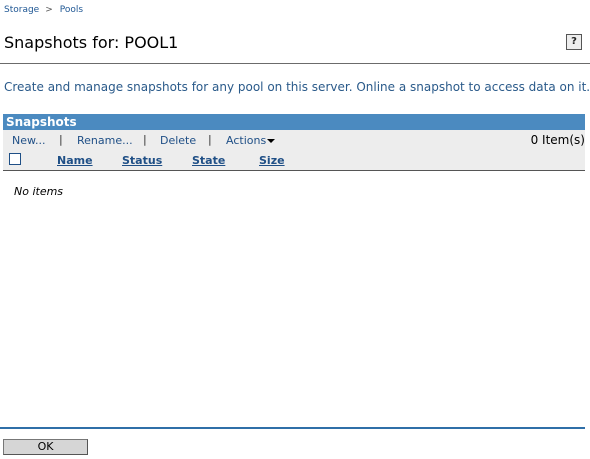  I want to click on select-all-checkbox, so click(15, 159).